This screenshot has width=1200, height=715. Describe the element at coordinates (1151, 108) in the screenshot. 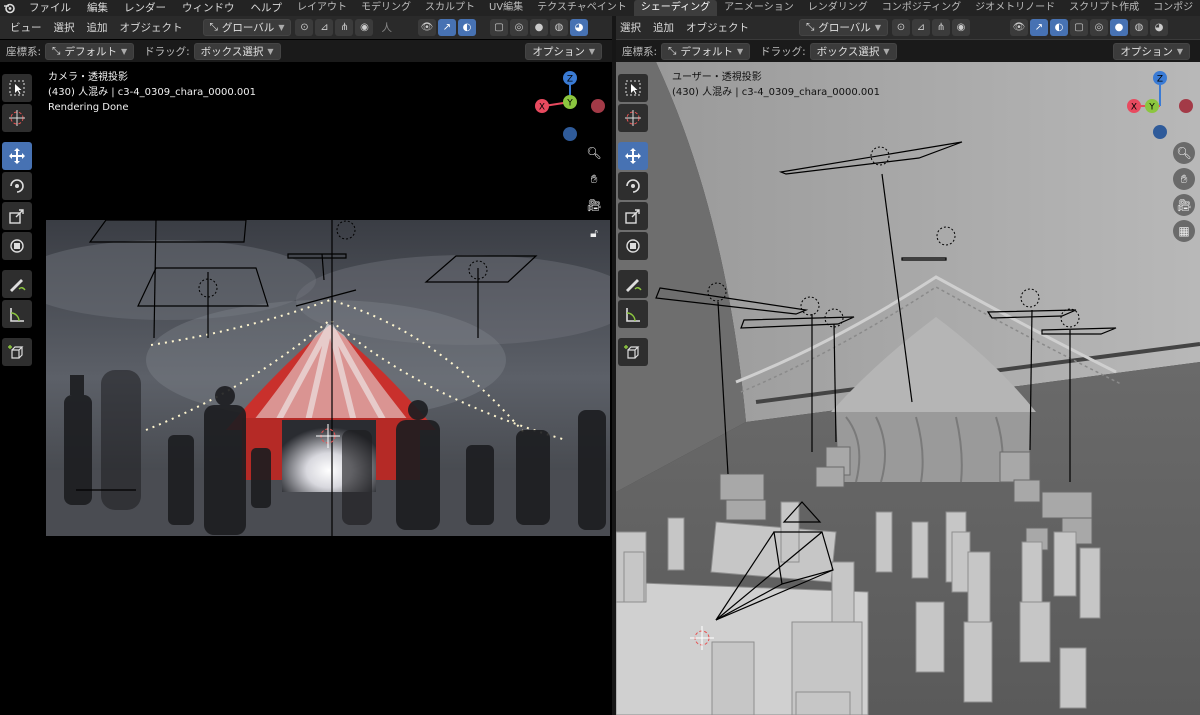

I see `y-axis-label: Y` at that location.